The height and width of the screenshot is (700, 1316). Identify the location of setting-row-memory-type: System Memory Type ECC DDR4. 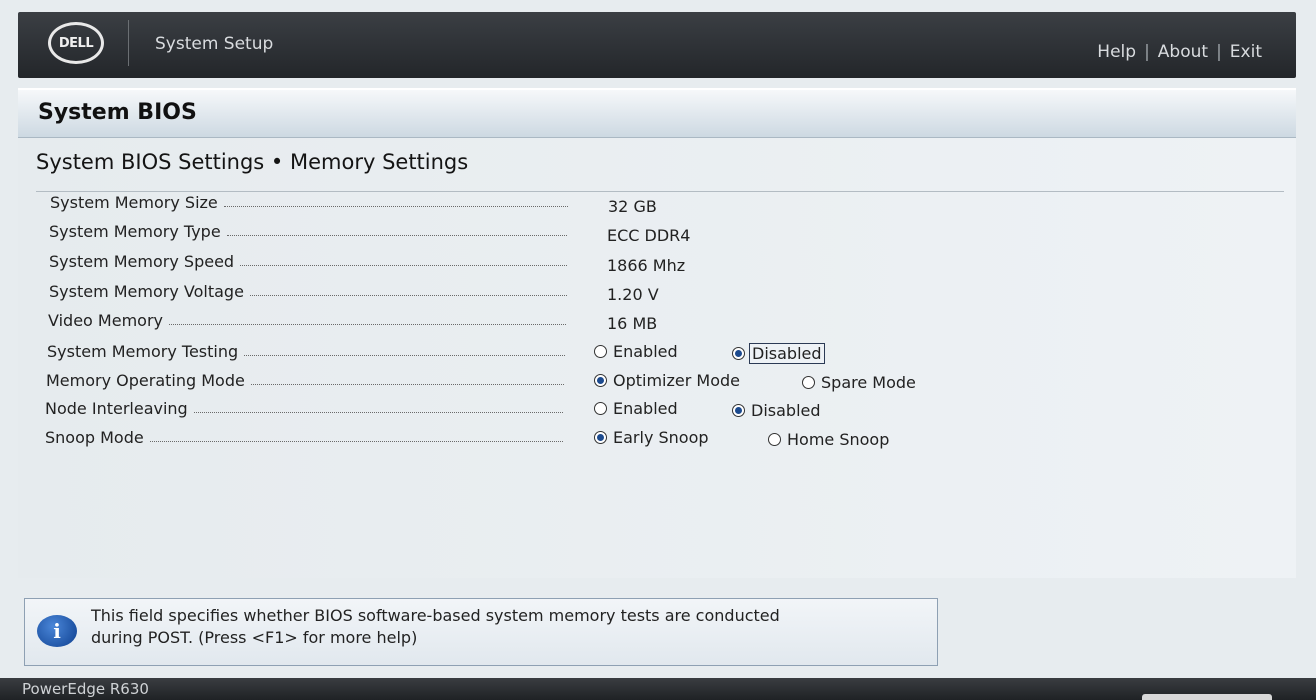
(649, 234).